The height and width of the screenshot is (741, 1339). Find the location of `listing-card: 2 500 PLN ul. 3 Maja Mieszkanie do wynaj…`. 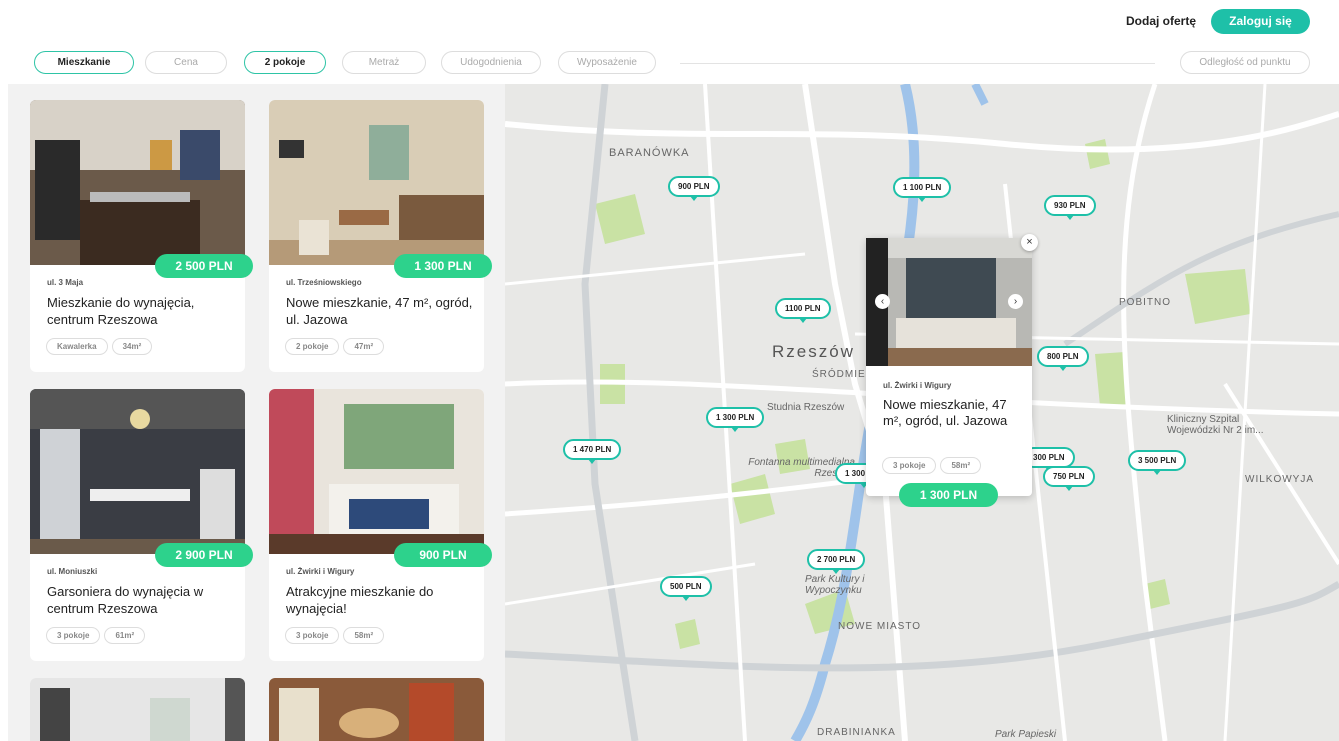

listing-card: 2 500 PLN ul. 3 Maja Mieszkanie do wynaj… is located at coordinates (141, 236).